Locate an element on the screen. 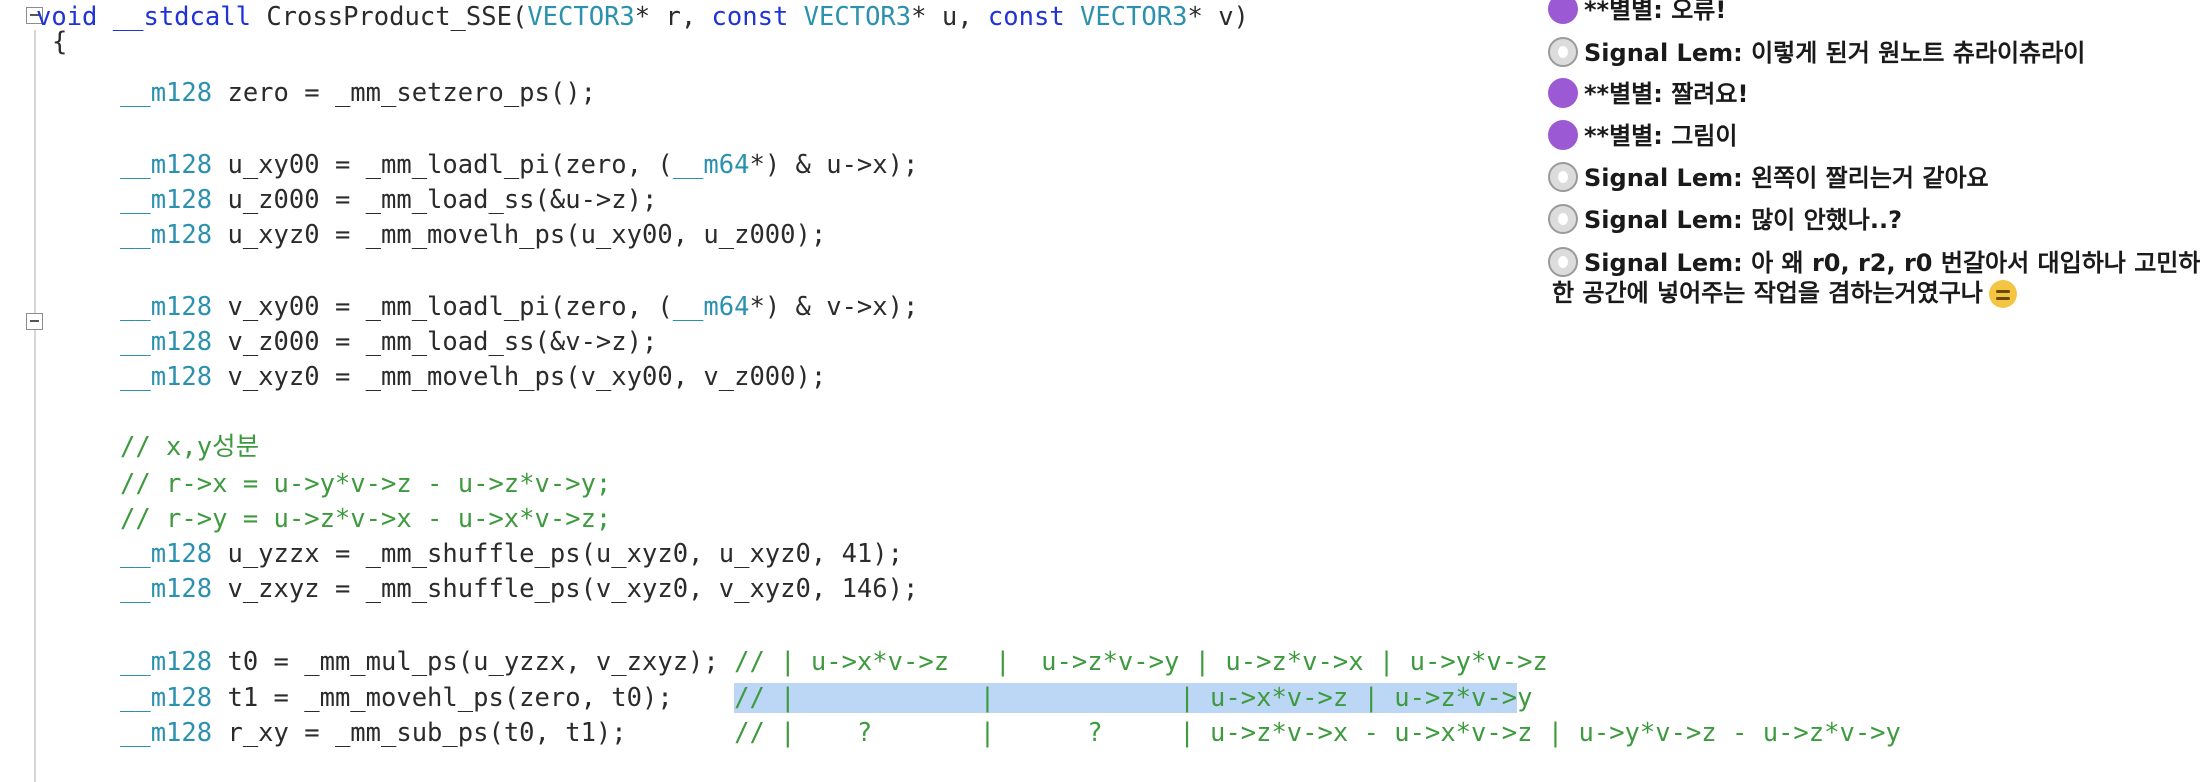 Image resolution: width=2200 pixels, height=782 pixels. code-text: v_xy00 = _mm_loadl_pi(zero, ( is located at coordinates (442, 307).